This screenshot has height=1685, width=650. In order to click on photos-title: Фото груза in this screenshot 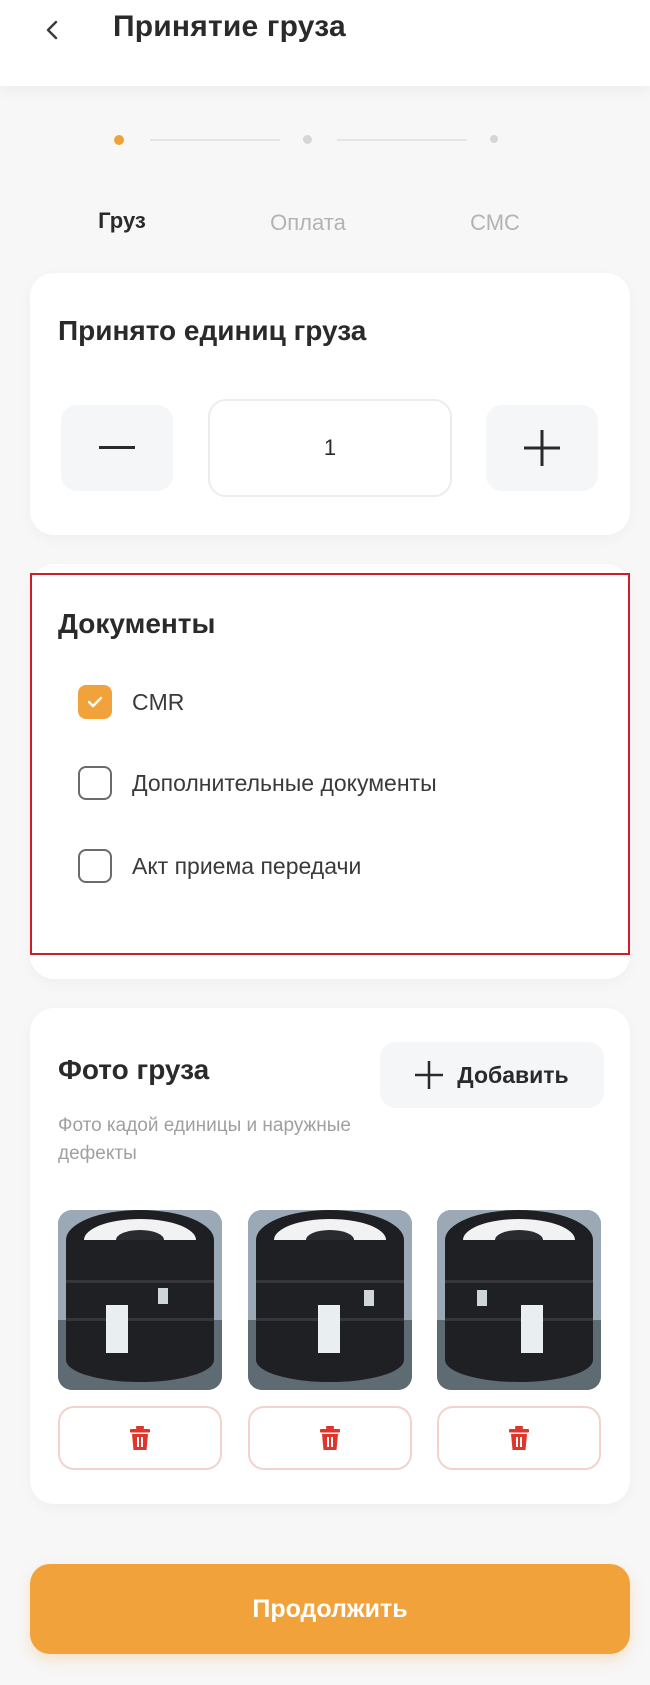, I will do `click(134, 1069)`.